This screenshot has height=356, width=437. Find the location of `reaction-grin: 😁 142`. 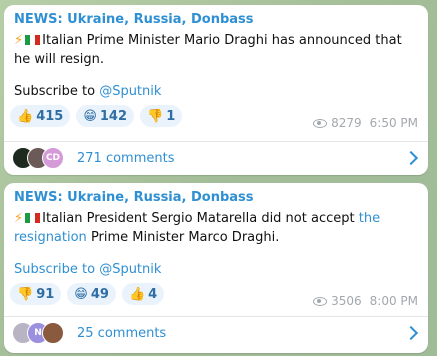

reaction-grin: 😁 142 is located at coordinates (105, 116).